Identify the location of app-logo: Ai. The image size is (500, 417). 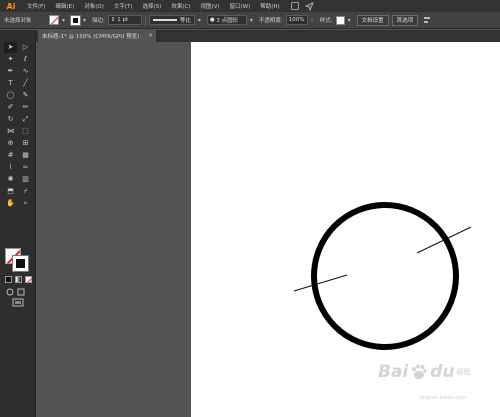
(11, 6).